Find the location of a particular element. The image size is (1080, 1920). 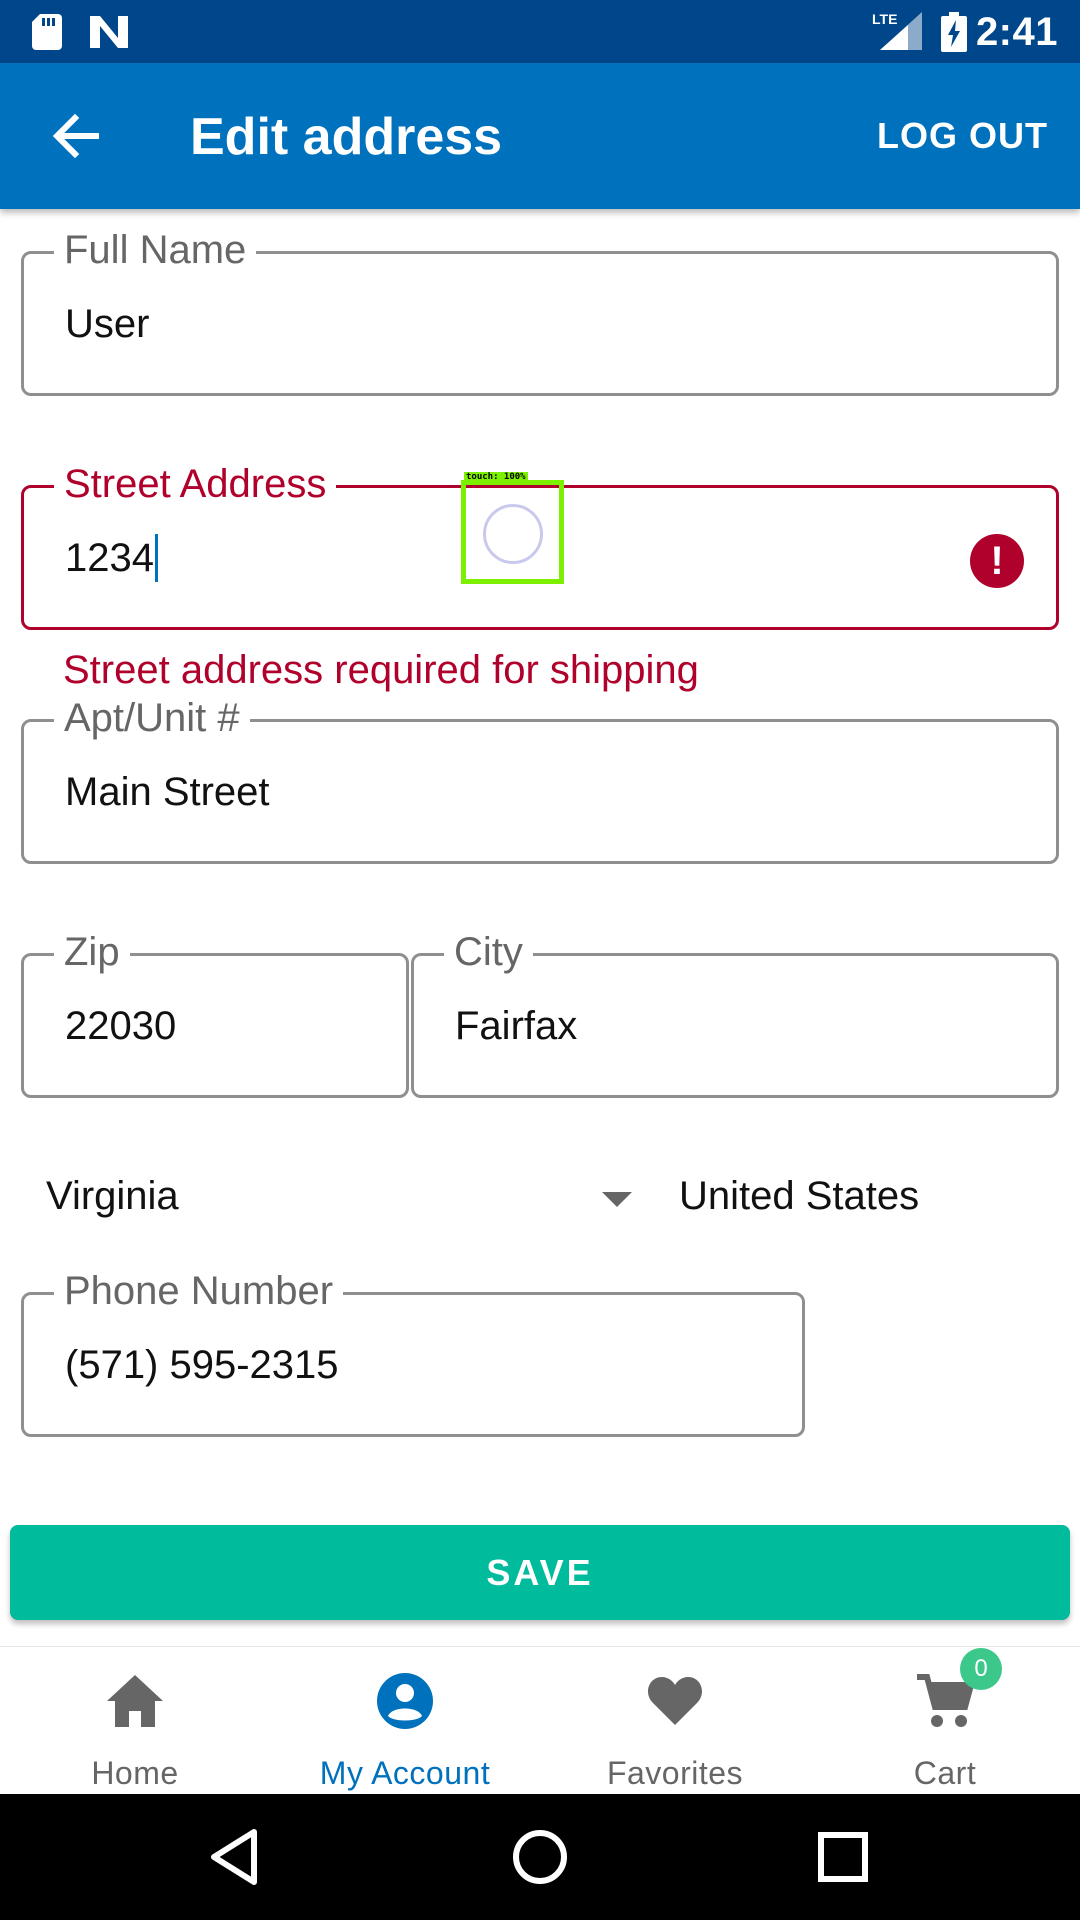

system-recents-icon is located at coordinates (843, 1857).